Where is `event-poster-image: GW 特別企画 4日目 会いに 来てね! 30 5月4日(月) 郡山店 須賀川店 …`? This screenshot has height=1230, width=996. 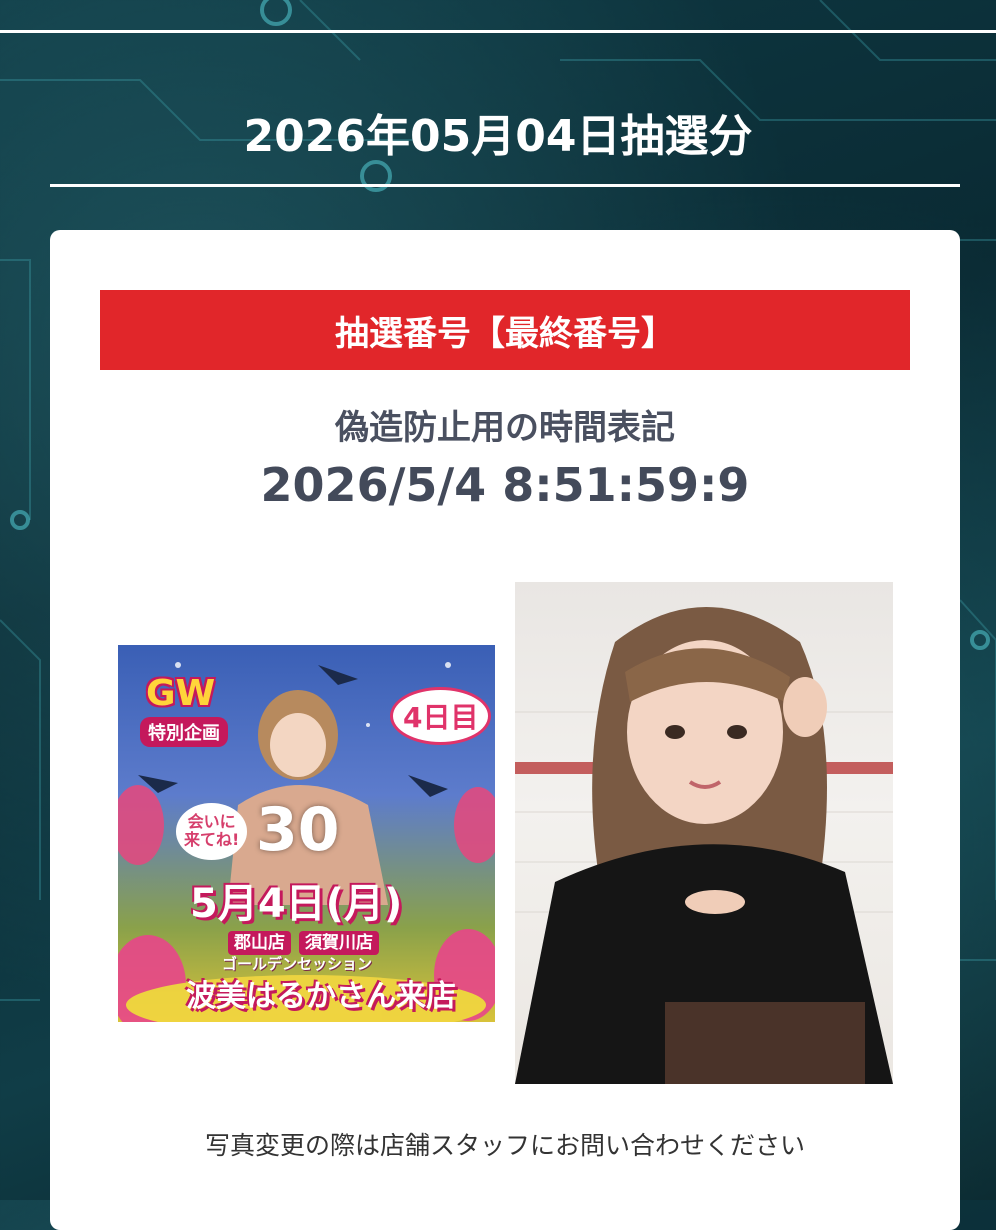 event-poster-image: GW 特別企画 4日目 会いに 来てね! 30 5月4日(月) 郡山店 須賀川店 … is located at coordinates (306, 833).